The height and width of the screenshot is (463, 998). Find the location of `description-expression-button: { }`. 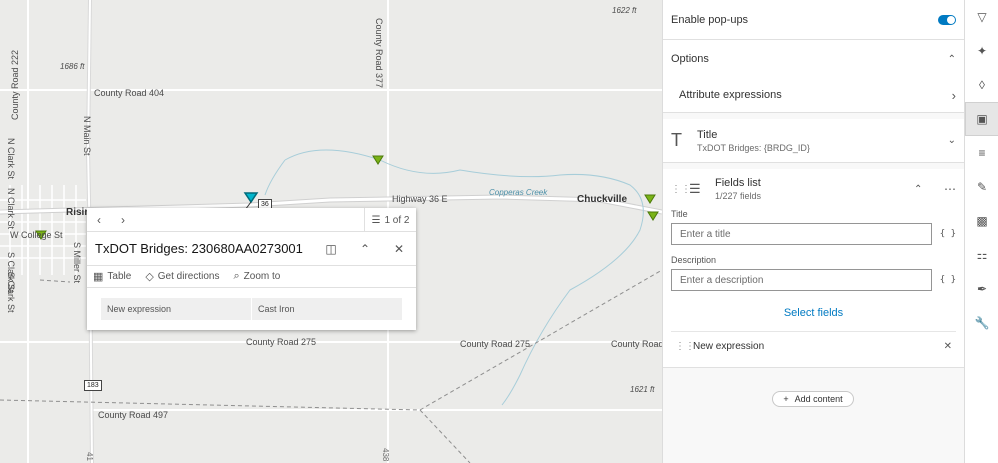

description-expression-button: { } is located at coordinates (948, 280).